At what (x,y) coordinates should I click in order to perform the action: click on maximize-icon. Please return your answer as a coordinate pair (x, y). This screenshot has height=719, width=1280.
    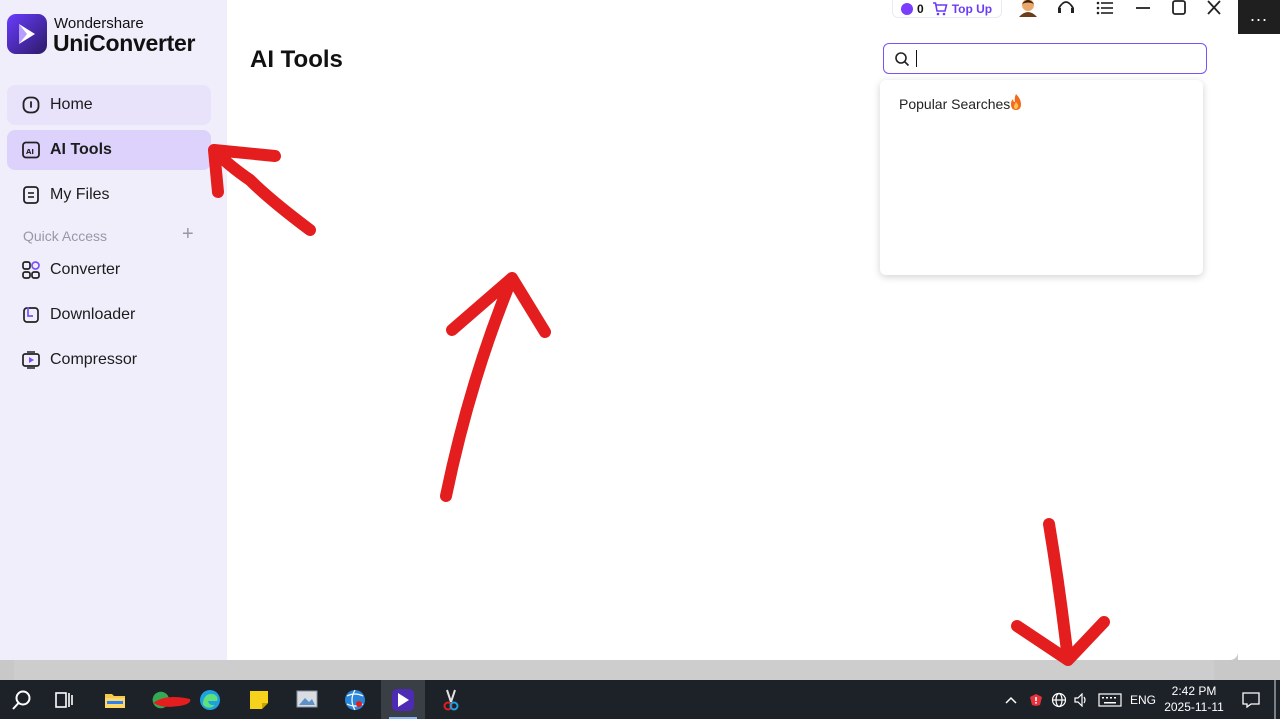
    Looking at the image, I should click on (1179, 8).